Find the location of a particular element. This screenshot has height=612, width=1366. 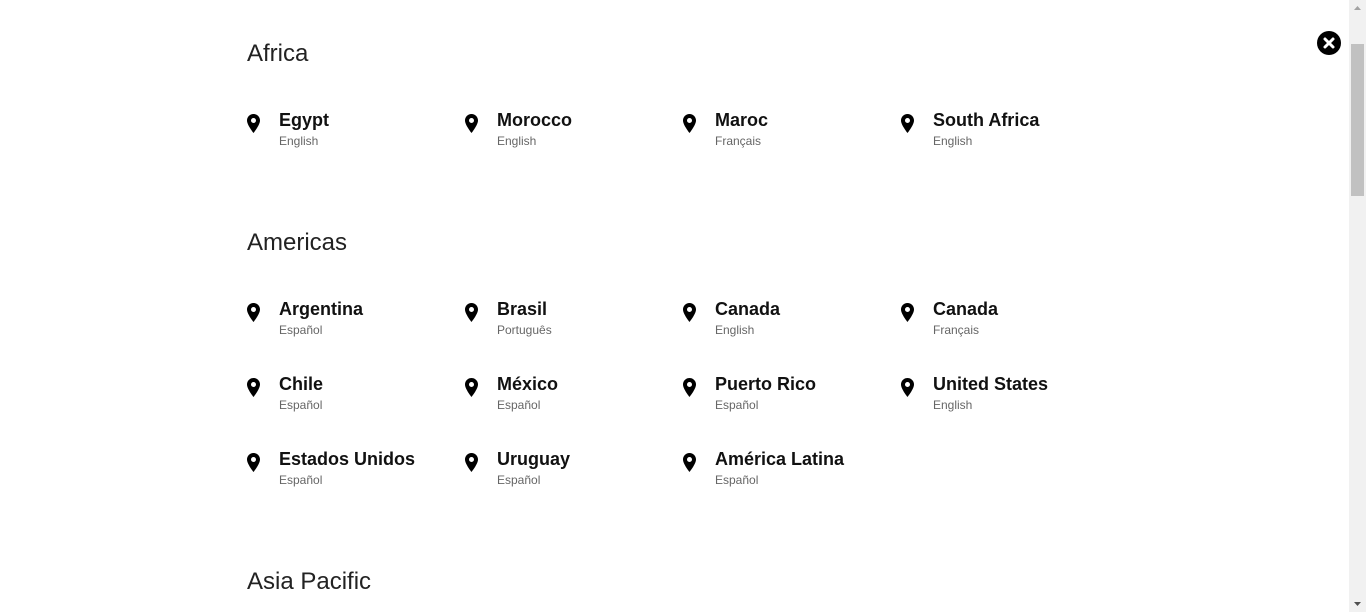

country-link-morocco: Morocco English is located at coordinates (570, 135).